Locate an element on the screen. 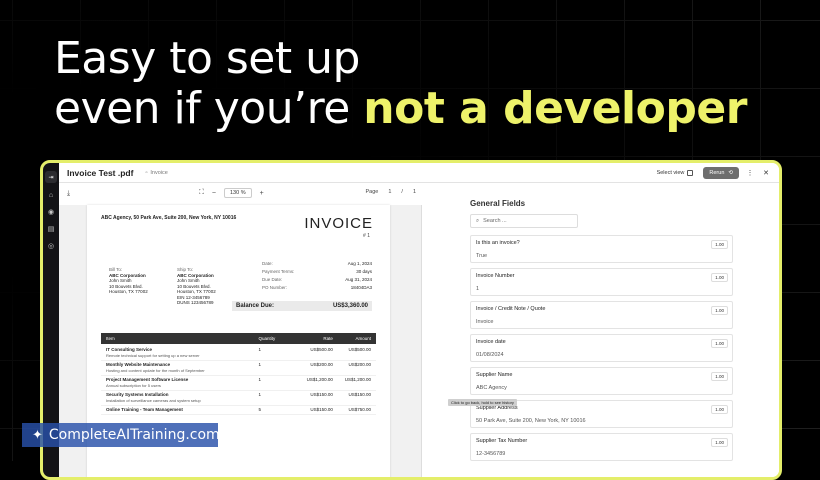 The height and width of the screenshot is (480, 820). field-label: Invoice date is located at coordinates (491, 342).